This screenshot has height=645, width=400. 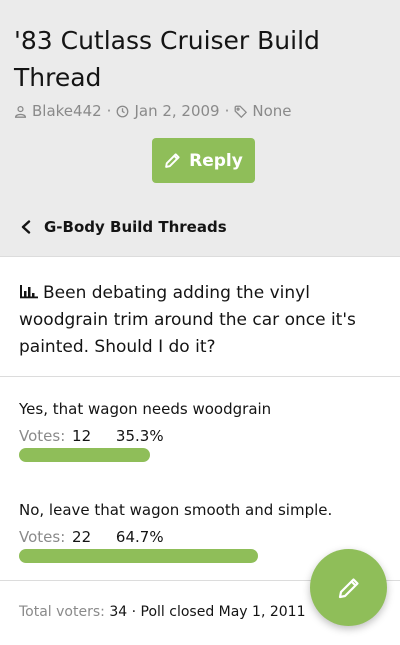 I want to click on poll-option-votes: Votes: 12 35.3%, so click(x=204, y=436).